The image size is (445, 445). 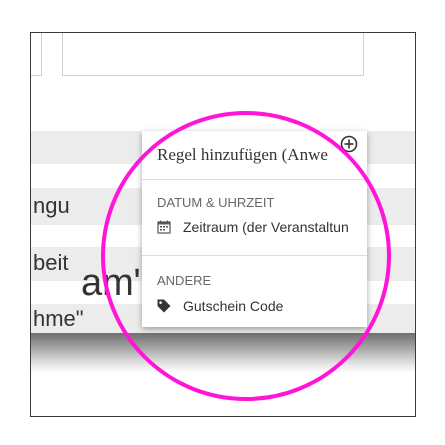 What do you see at coordinates (223, 353) in the screenshot?
I see `panel-shadow` at bounding box center [223, 353].